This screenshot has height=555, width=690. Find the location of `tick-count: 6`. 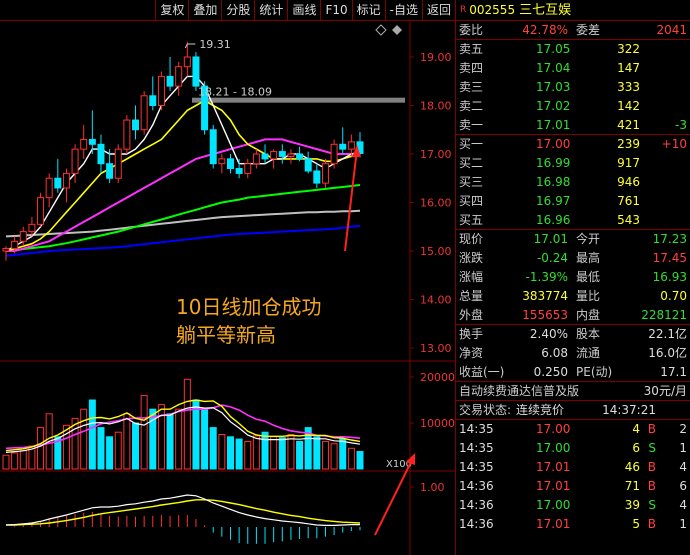

tick-count: 6 is located at coordinates (683, 486).